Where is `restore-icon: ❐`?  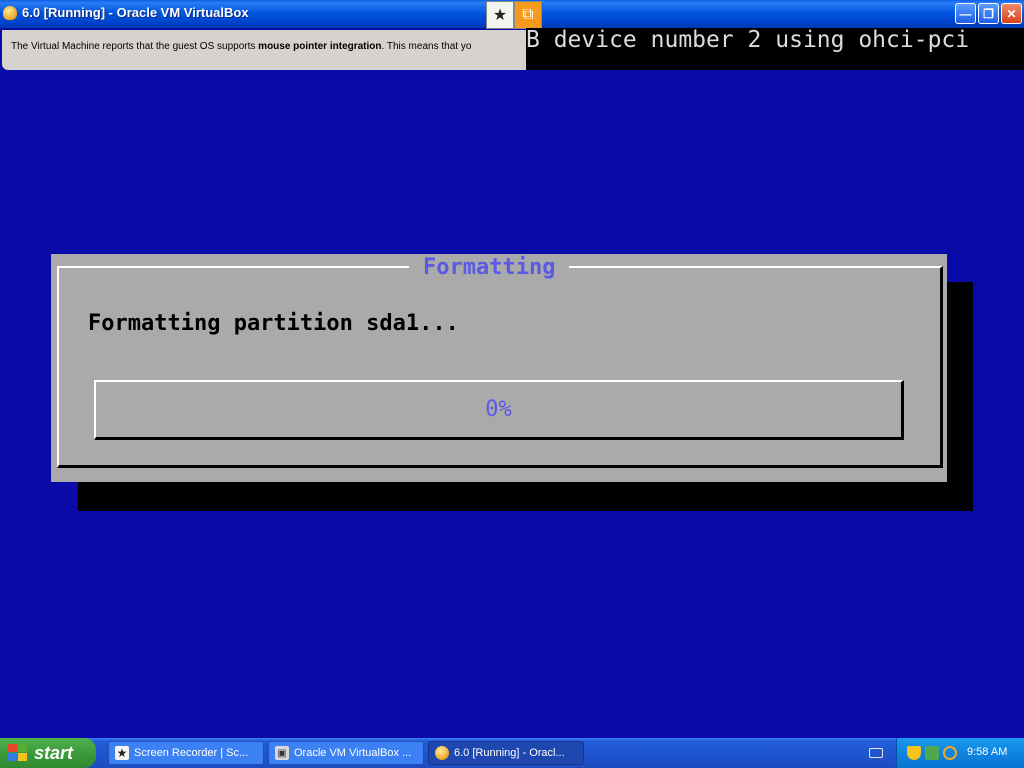
restore-icon: ❐ is located at coordinates (988, 13).